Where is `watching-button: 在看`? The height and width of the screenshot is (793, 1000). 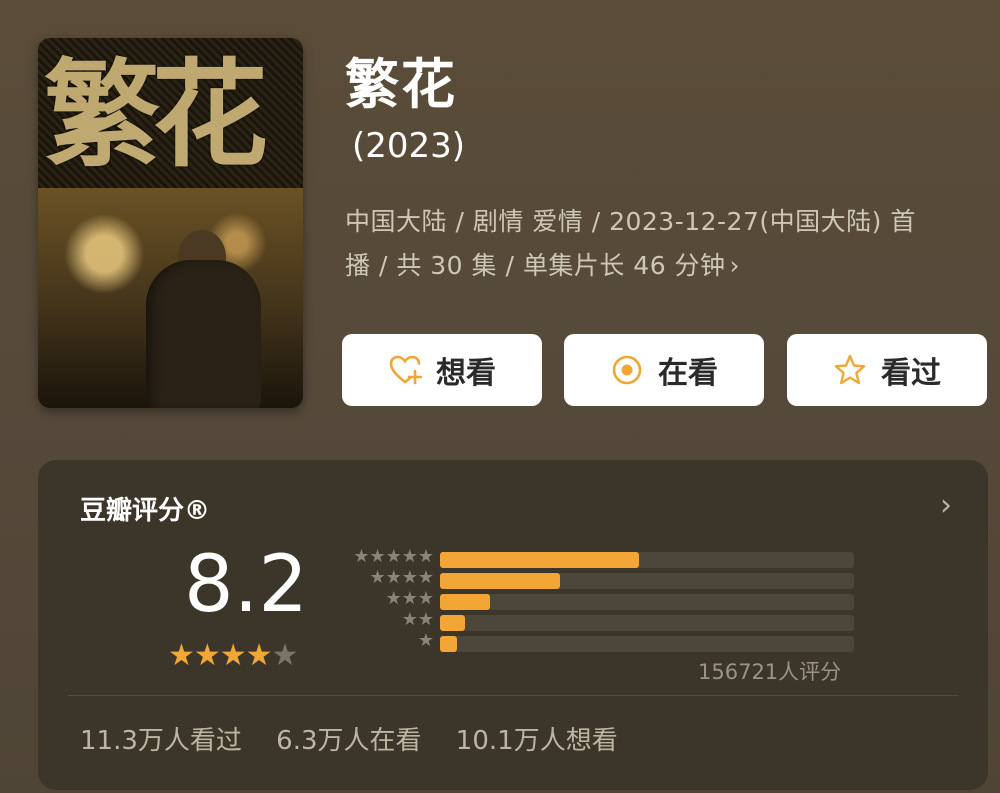 watching-button: 在看 is located at coordinates (664, 370).